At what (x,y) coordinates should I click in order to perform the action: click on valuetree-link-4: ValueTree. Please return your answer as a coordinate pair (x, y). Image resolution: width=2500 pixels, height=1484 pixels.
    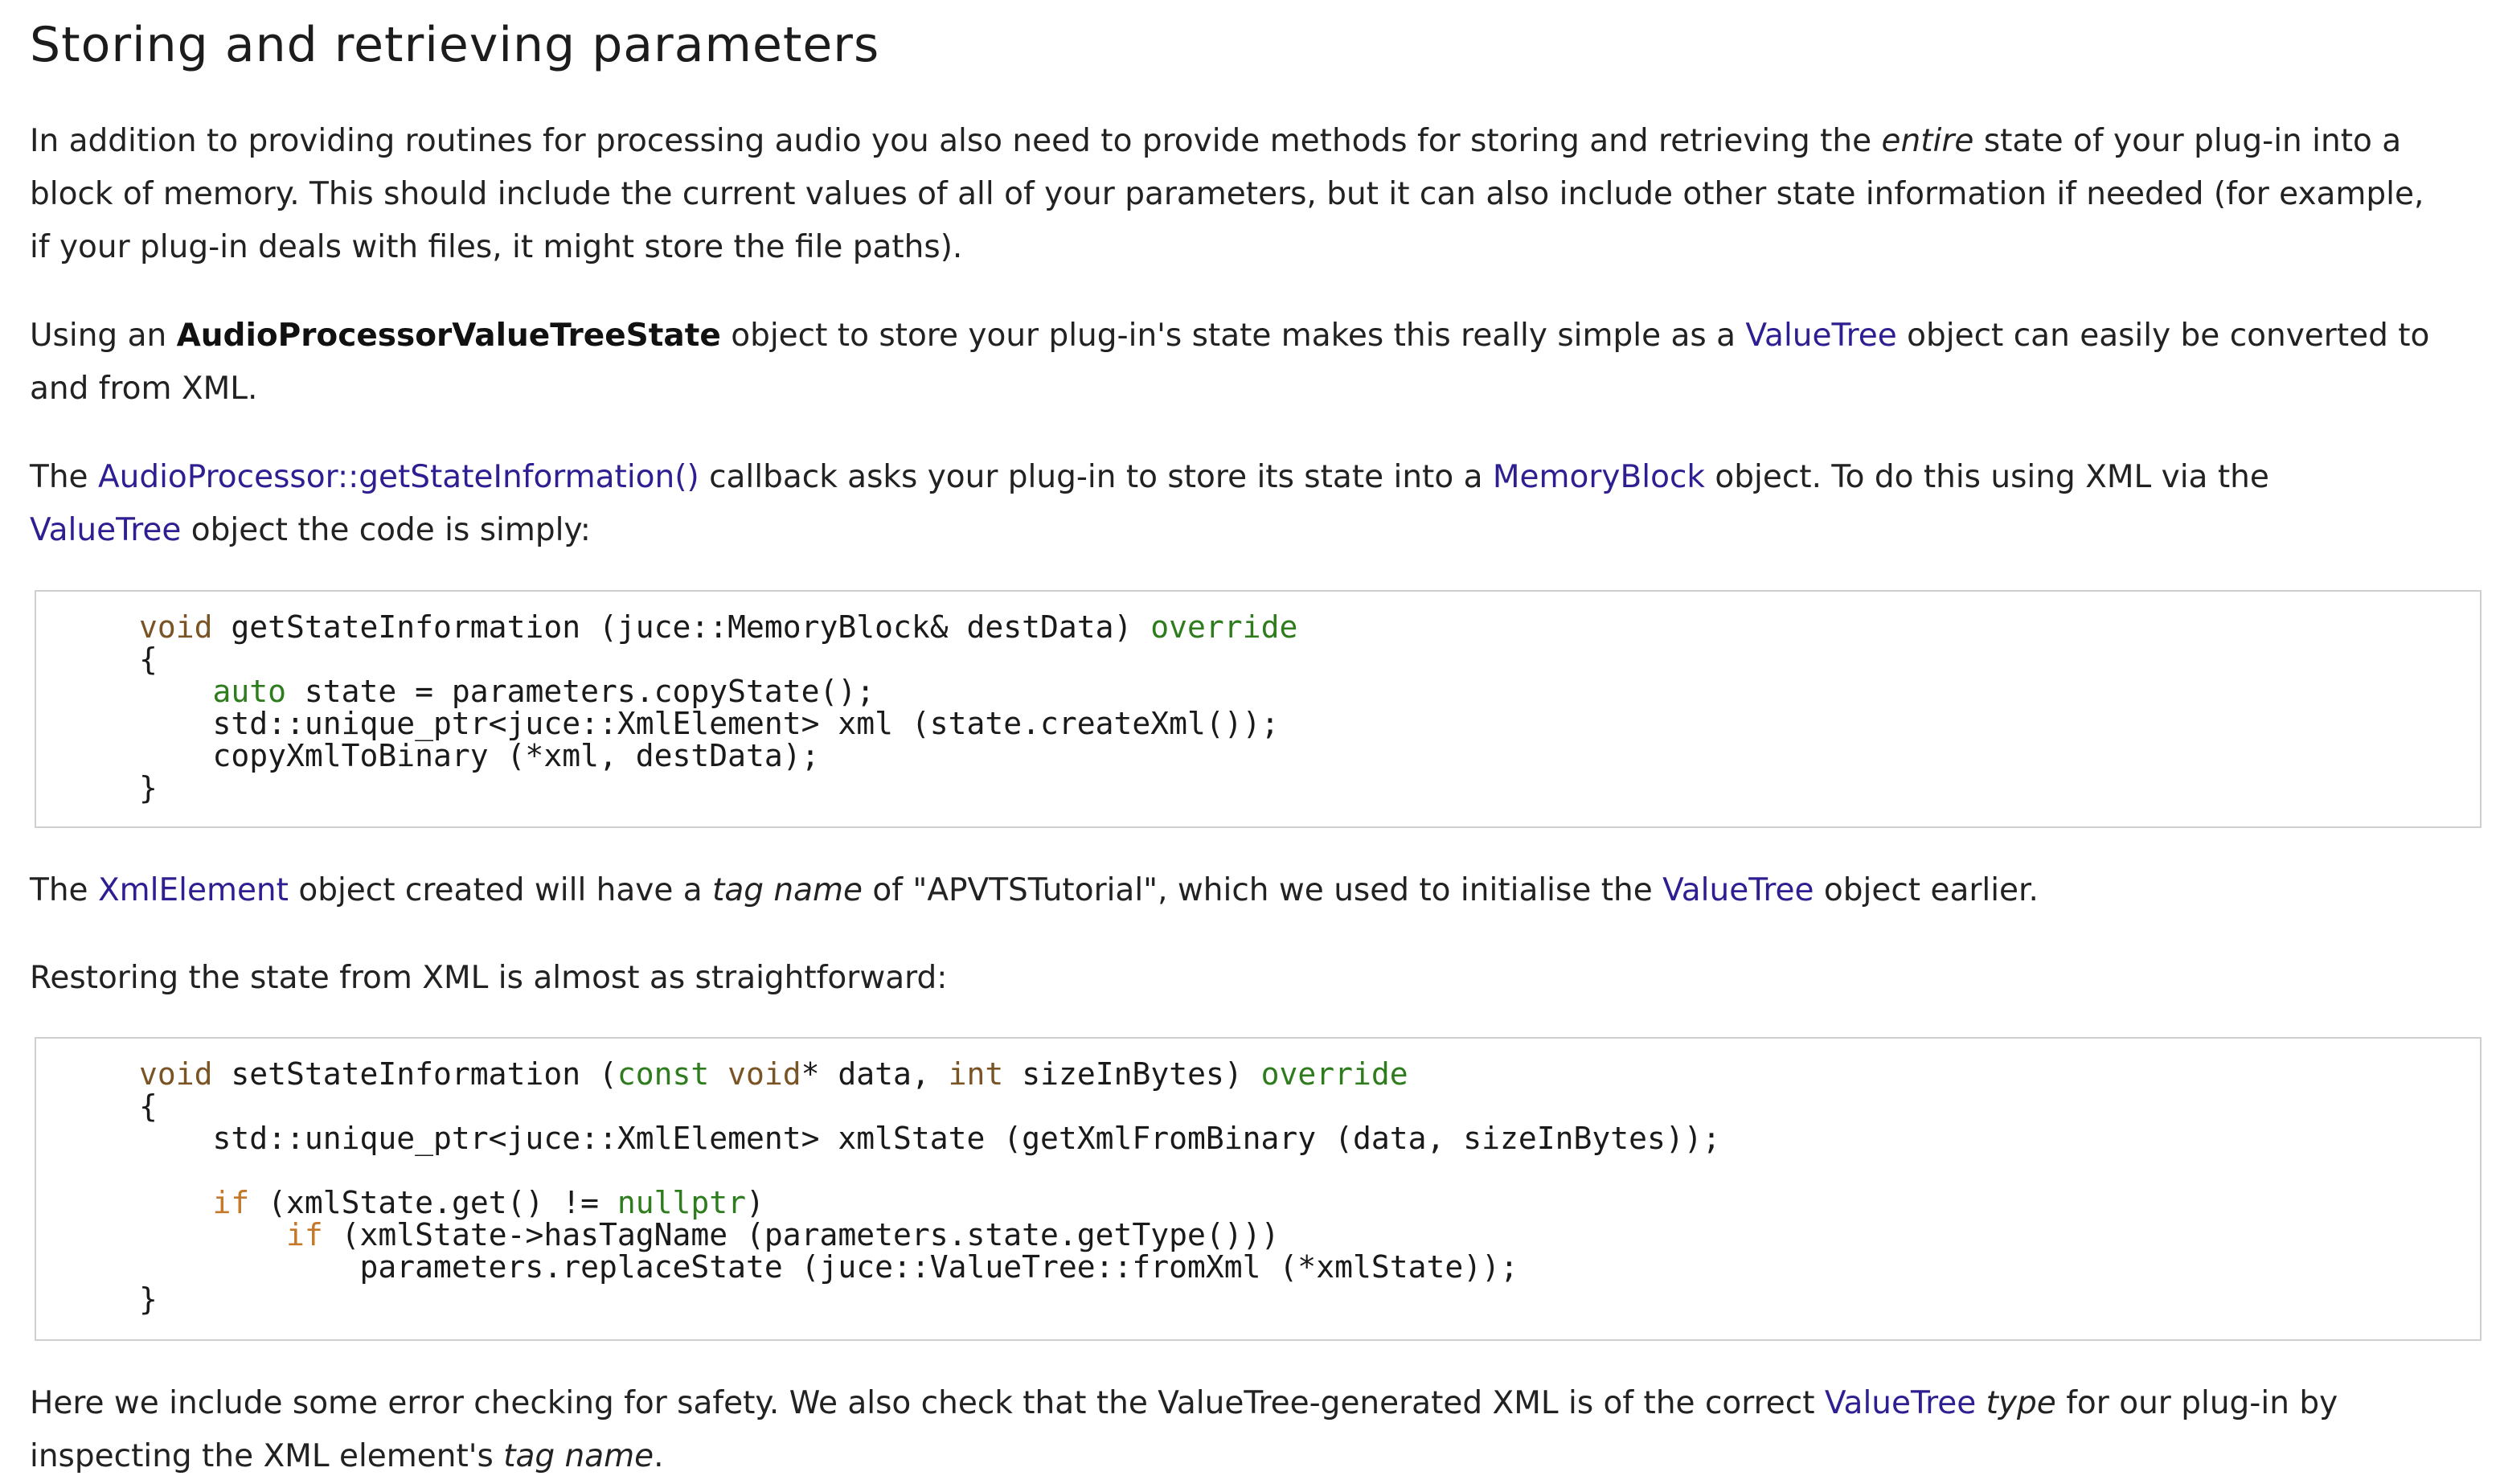
    Looking at the image, I should click on (1900, 1403).